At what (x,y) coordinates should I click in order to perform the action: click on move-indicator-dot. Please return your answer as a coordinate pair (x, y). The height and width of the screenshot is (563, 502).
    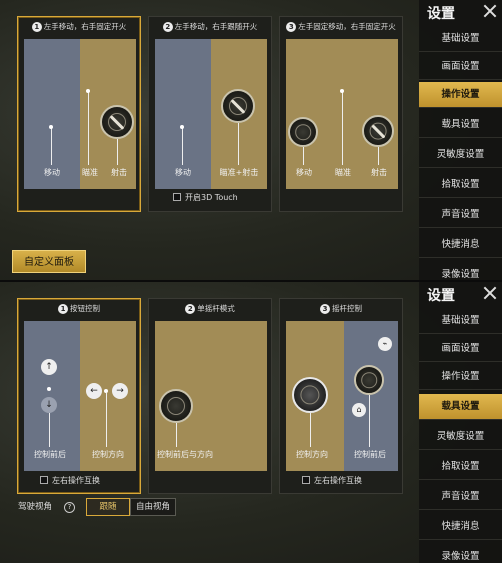
    Looking at the image, I should click on (51, 127).